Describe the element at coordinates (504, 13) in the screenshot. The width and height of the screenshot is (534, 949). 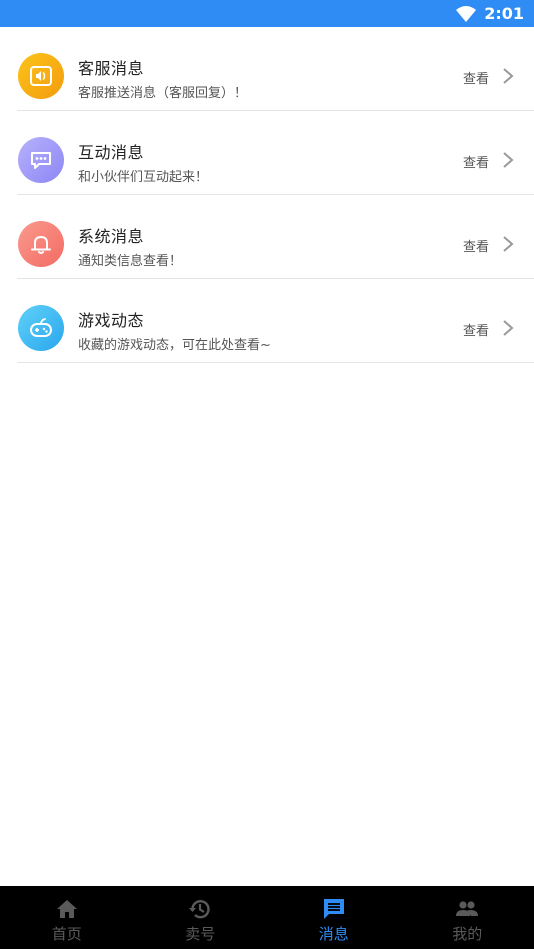
I see `status-time: 2:01` at that location.